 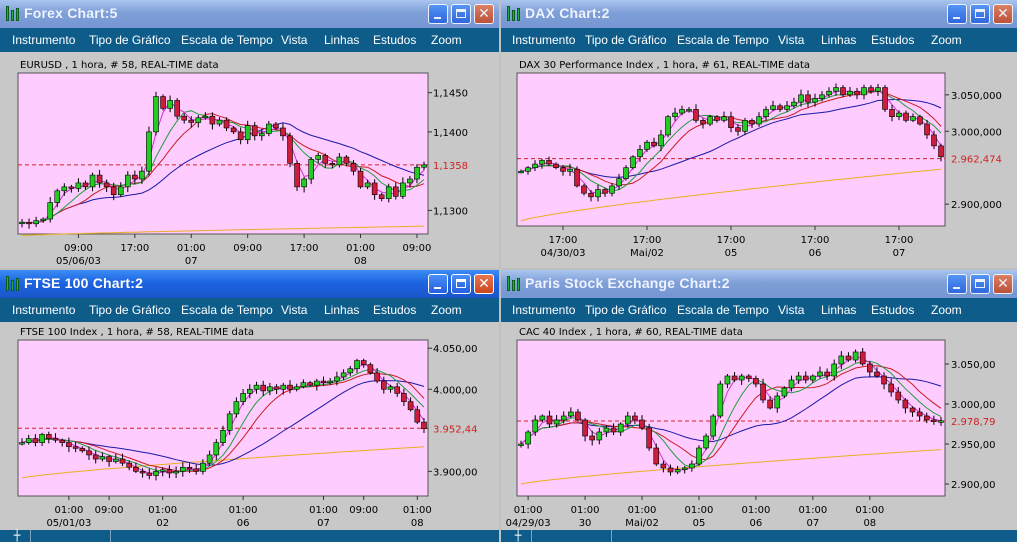 I want to click on x-tick-sublabel: 04/29/03, so click(x=528, y=523).